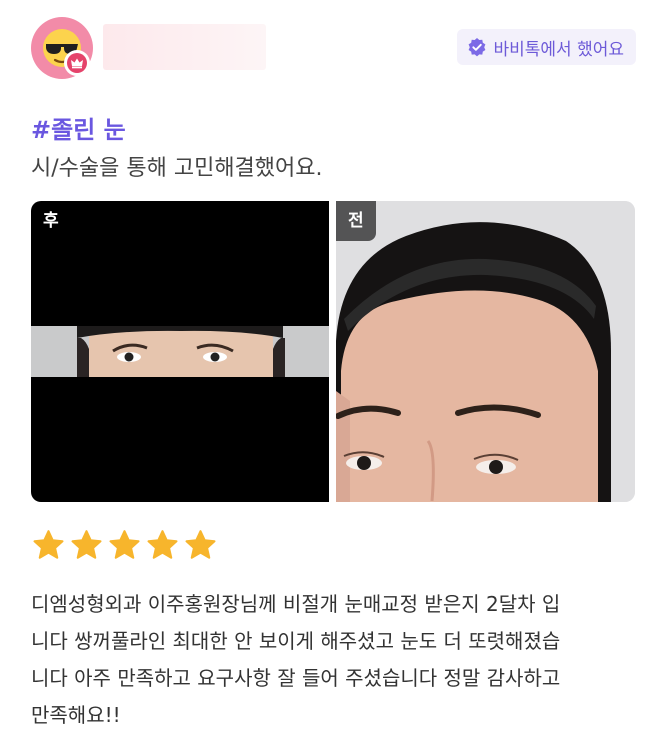 This screenshot has height=748, width=666. I want to click on after-photo-image, so click(180, 351).